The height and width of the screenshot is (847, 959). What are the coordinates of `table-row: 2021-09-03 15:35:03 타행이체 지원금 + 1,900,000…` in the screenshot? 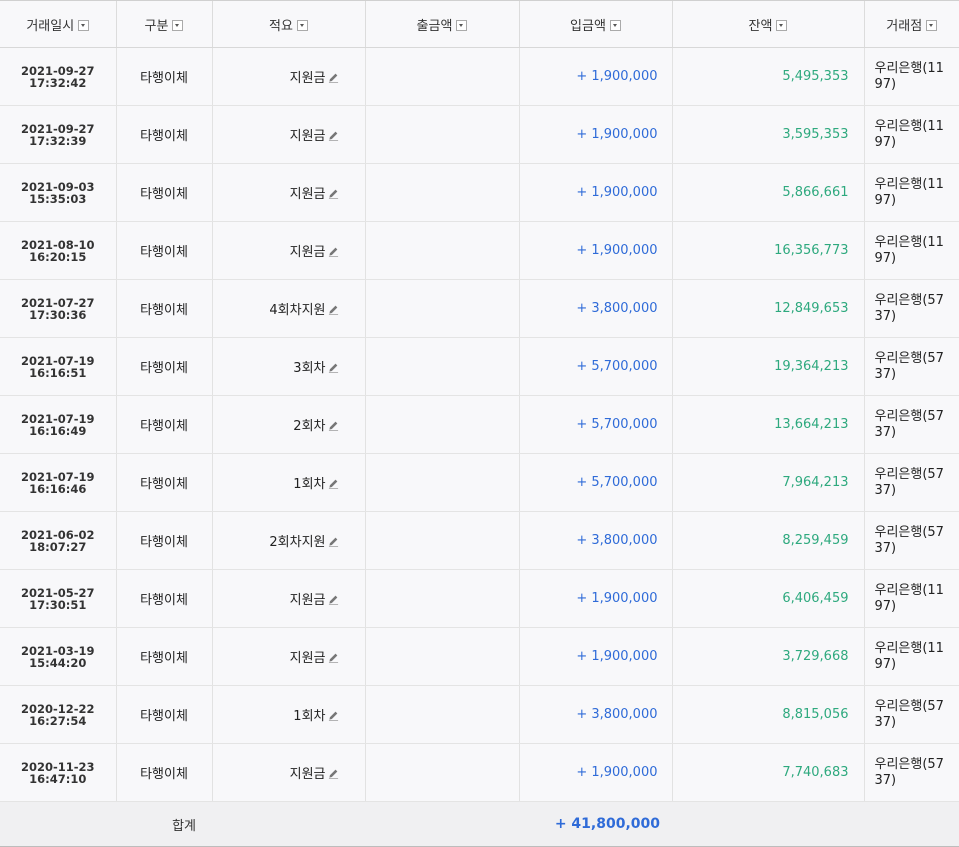 It's located at (479, 192).